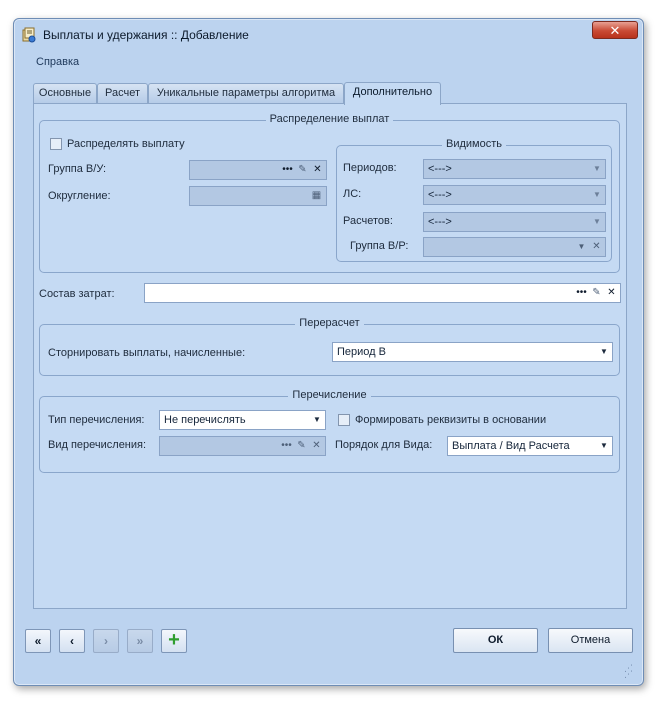 The width and height of the screenshot is (663, 705). Describe the element at coordinates (258, 196) in the screenshot. I see `rounding-field: ▦` at that location.